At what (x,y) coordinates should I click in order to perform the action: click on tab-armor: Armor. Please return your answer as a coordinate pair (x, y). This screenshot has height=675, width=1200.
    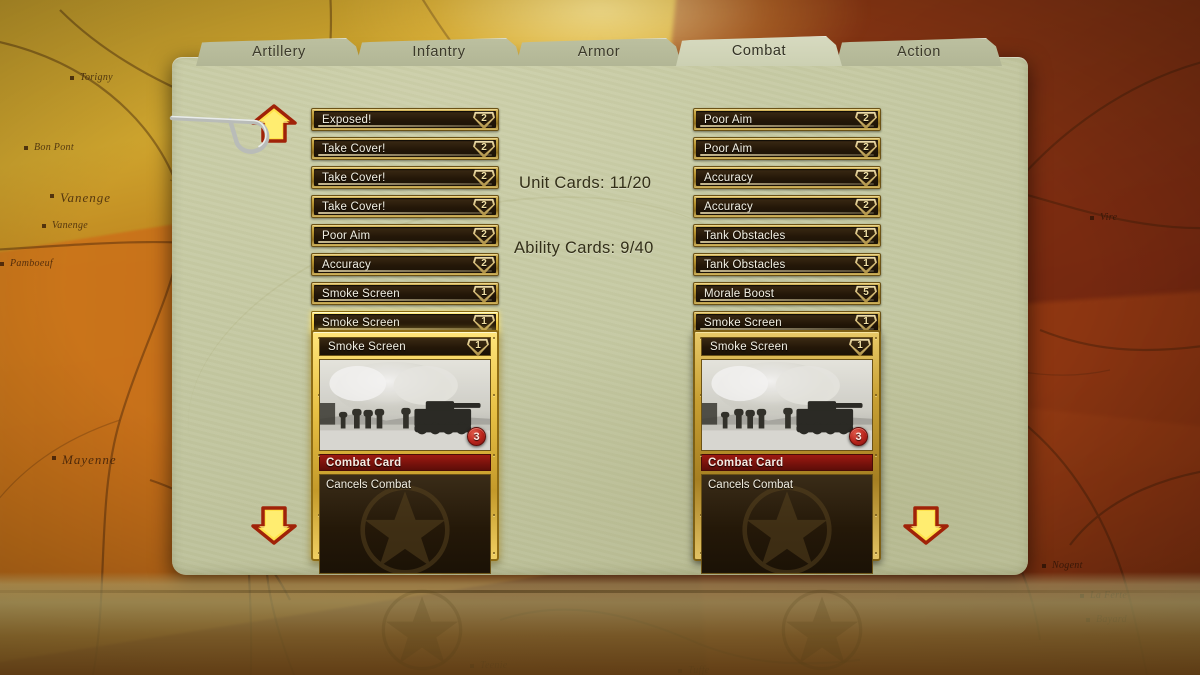
    Looking at the image, I should click on (599, 52).